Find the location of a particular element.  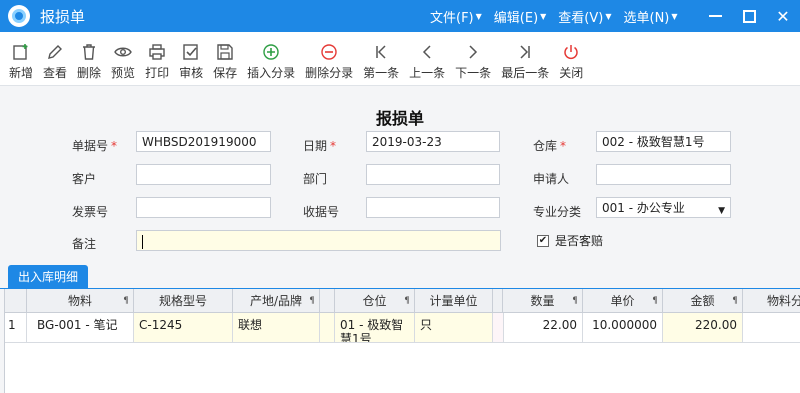

save-button: 保存 is located at coordinates (225, 56).